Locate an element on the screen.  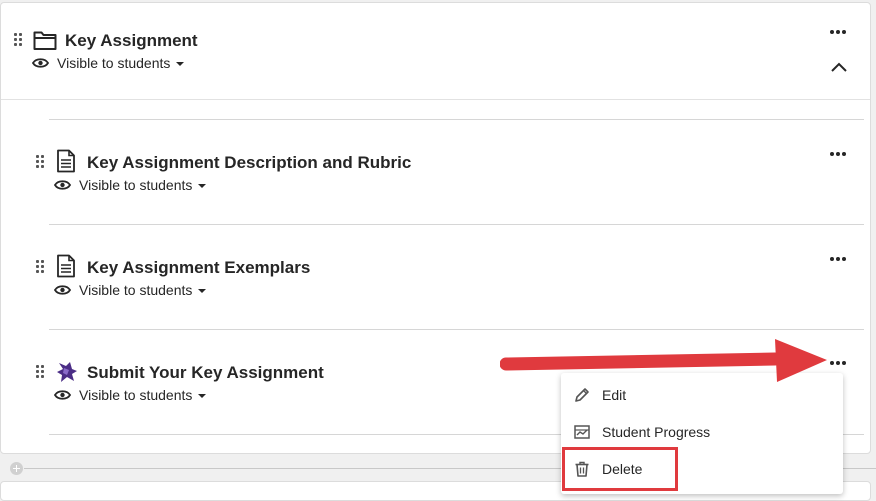
add-content-plus-icon is located at coordinates (16, 468).